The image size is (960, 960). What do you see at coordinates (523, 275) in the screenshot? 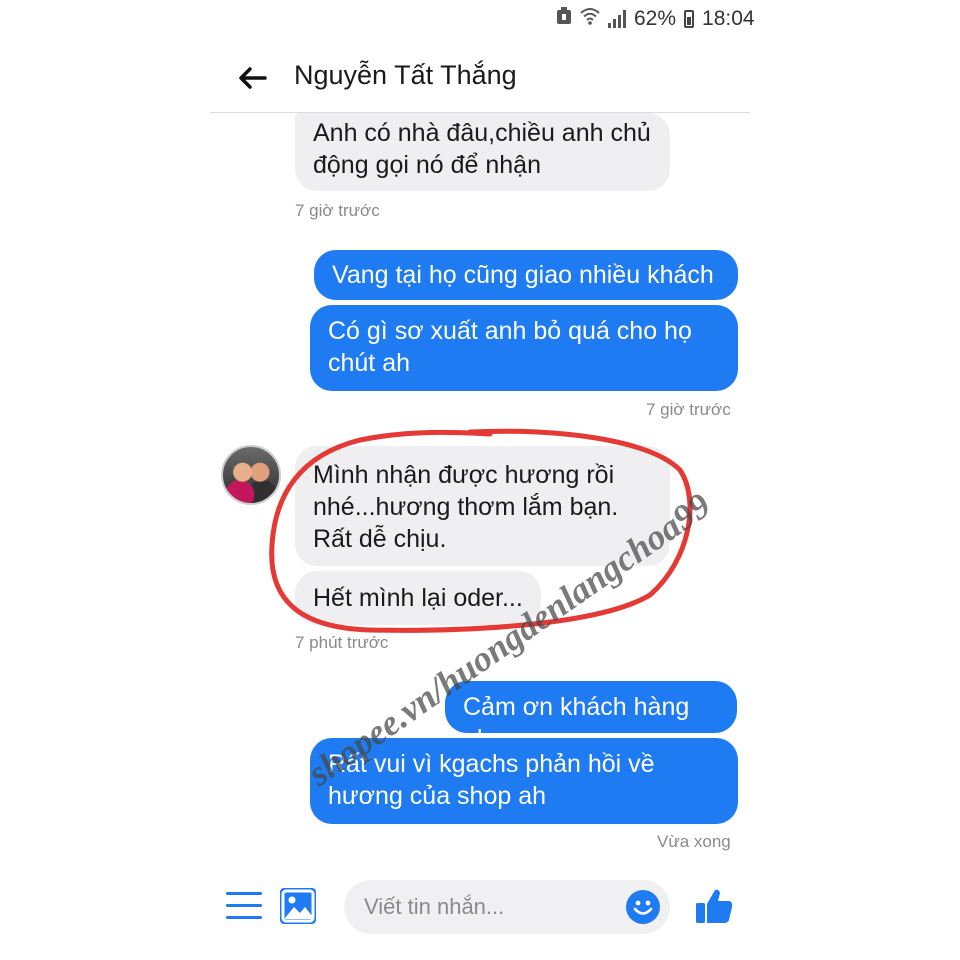
I see `message-line: Vang tại họ cũng giao nhiều khách` at bounding box center [523, 275].